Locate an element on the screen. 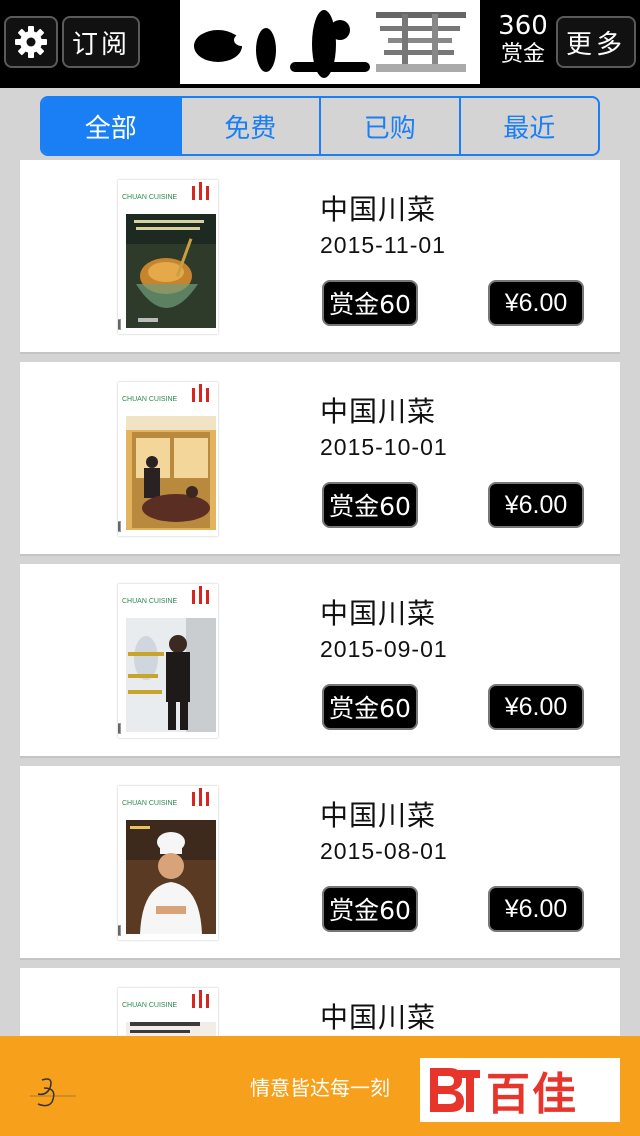  filter-tabs: 全部 免费 已购 最近 is located at coordinates (320, 126).